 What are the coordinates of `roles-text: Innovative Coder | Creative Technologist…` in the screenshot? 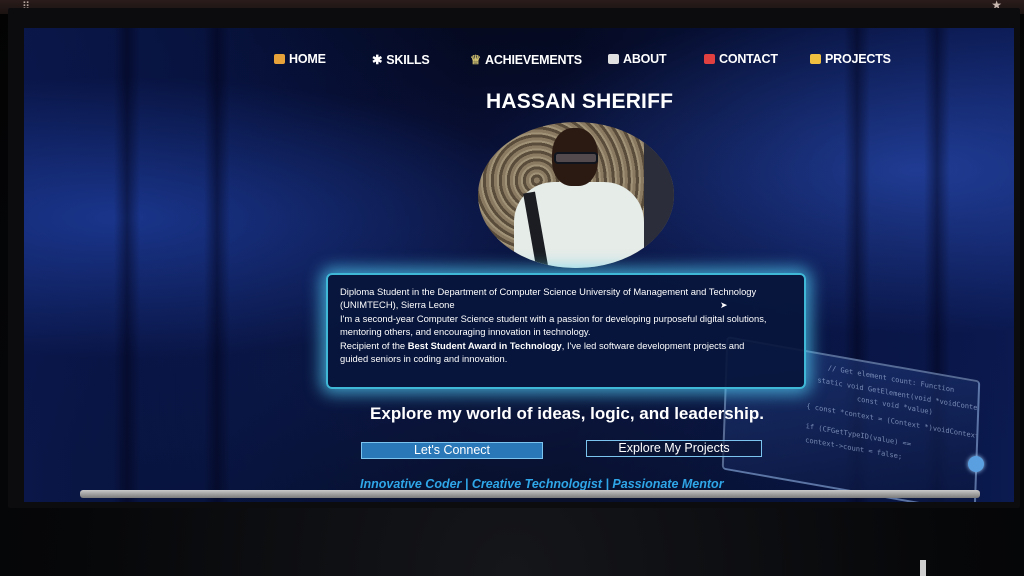 It's located at (542, 484).